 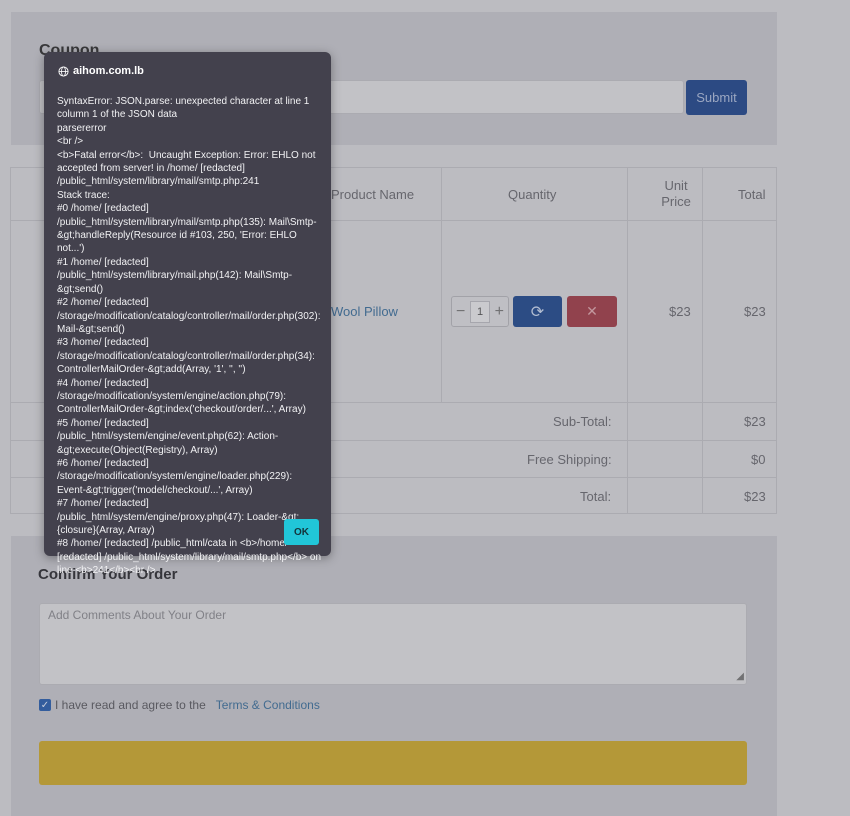 What do you see at coordinates (301, 532) in the screenshot?
I see `ok-button: OK` at bounding box center [301, 532].